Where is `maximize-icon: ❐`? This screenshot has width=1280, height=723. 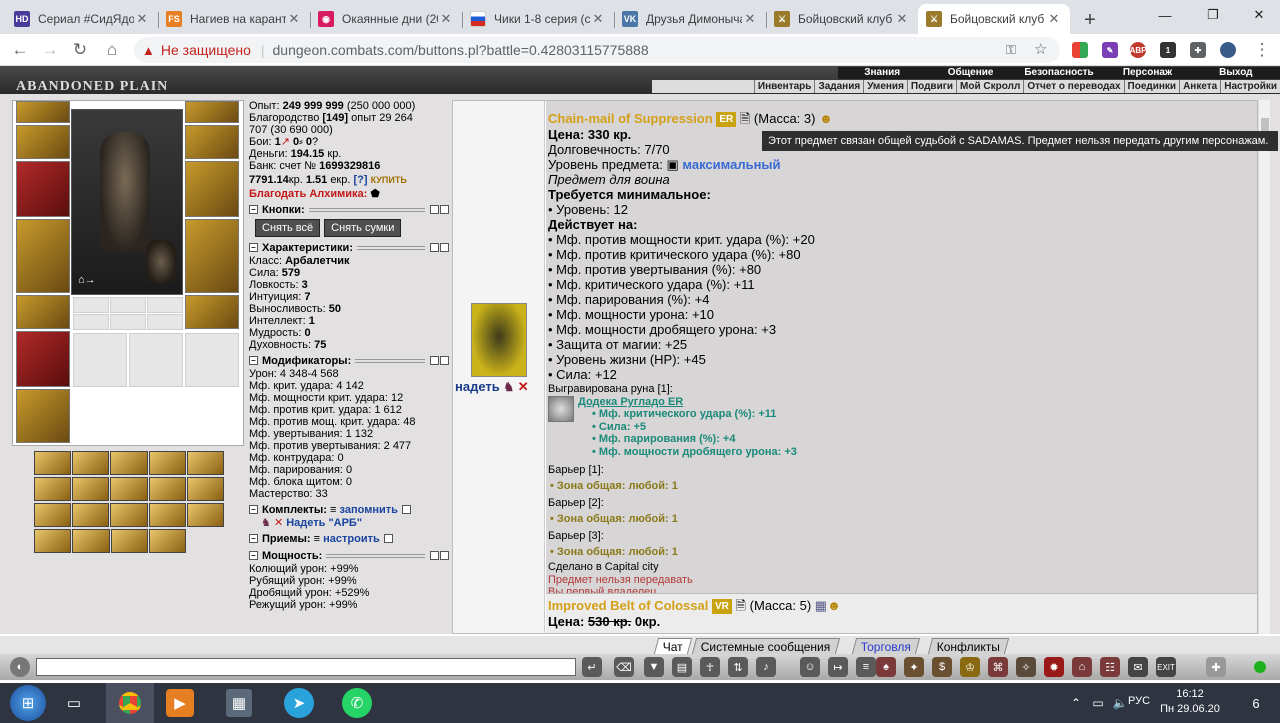 maximize-icon: ❐ is located at coordinates (1213, 15).